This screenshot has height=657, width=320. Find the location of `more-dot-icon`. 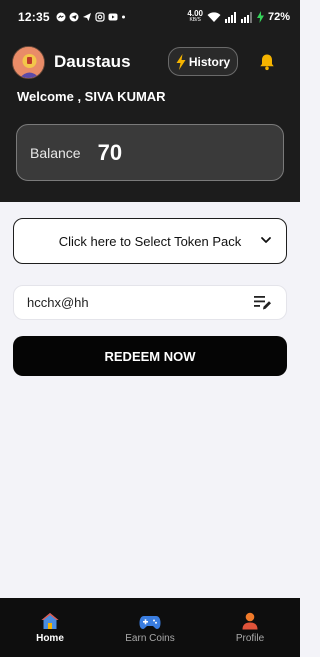

more-dot-icon is located at coordinates (123, 17).